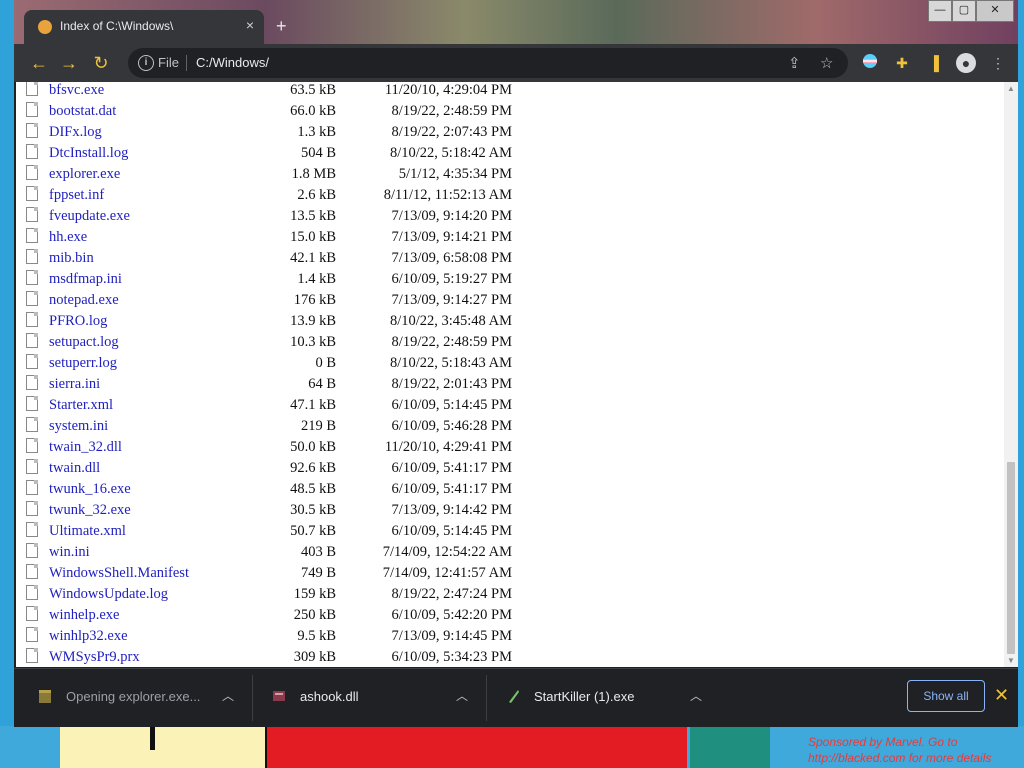 This screenshot has width=1024, height=768. Describe the element at coordinates (269, 656) in the screenshot. I see `table-row: WMSysPr9.prx 309 kB 6/10/09, 5:34:23 PM` at that location.